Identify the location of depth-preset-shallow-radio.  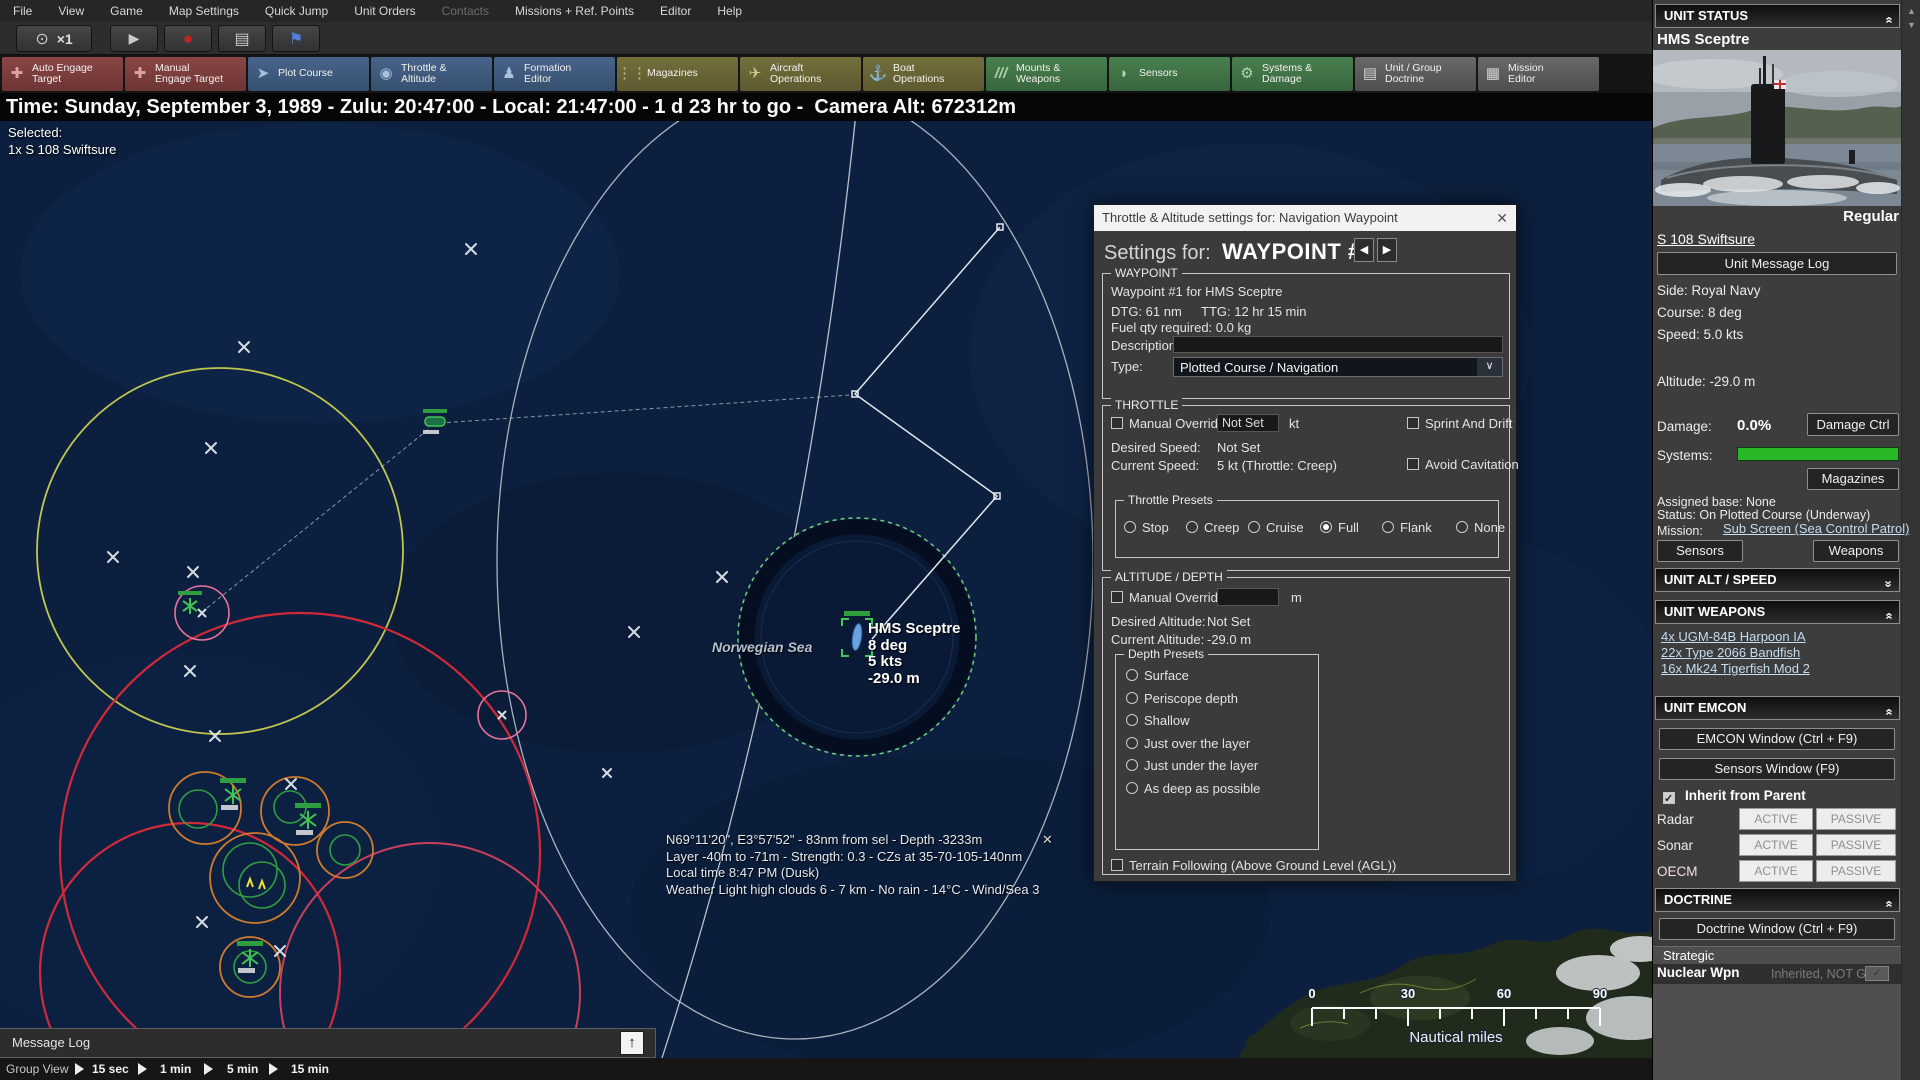
(1132, 720).